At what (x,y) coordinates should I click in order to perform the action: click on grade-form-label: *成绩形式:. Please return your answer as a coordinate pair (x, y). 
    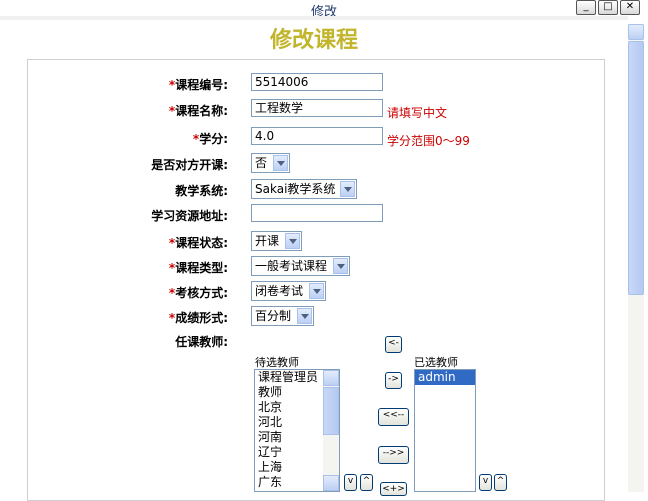
    Looking at the image, I should click on (198, 317).